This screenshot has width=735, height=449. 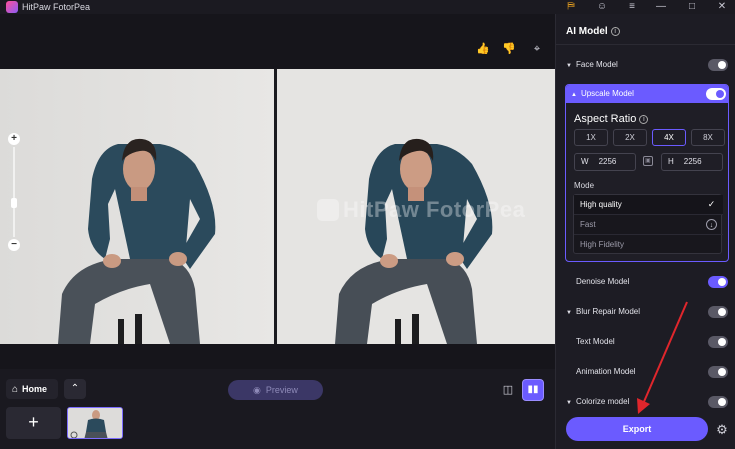 I want to click on model-row-animation: Animation Model, so click(x=647, y=372).